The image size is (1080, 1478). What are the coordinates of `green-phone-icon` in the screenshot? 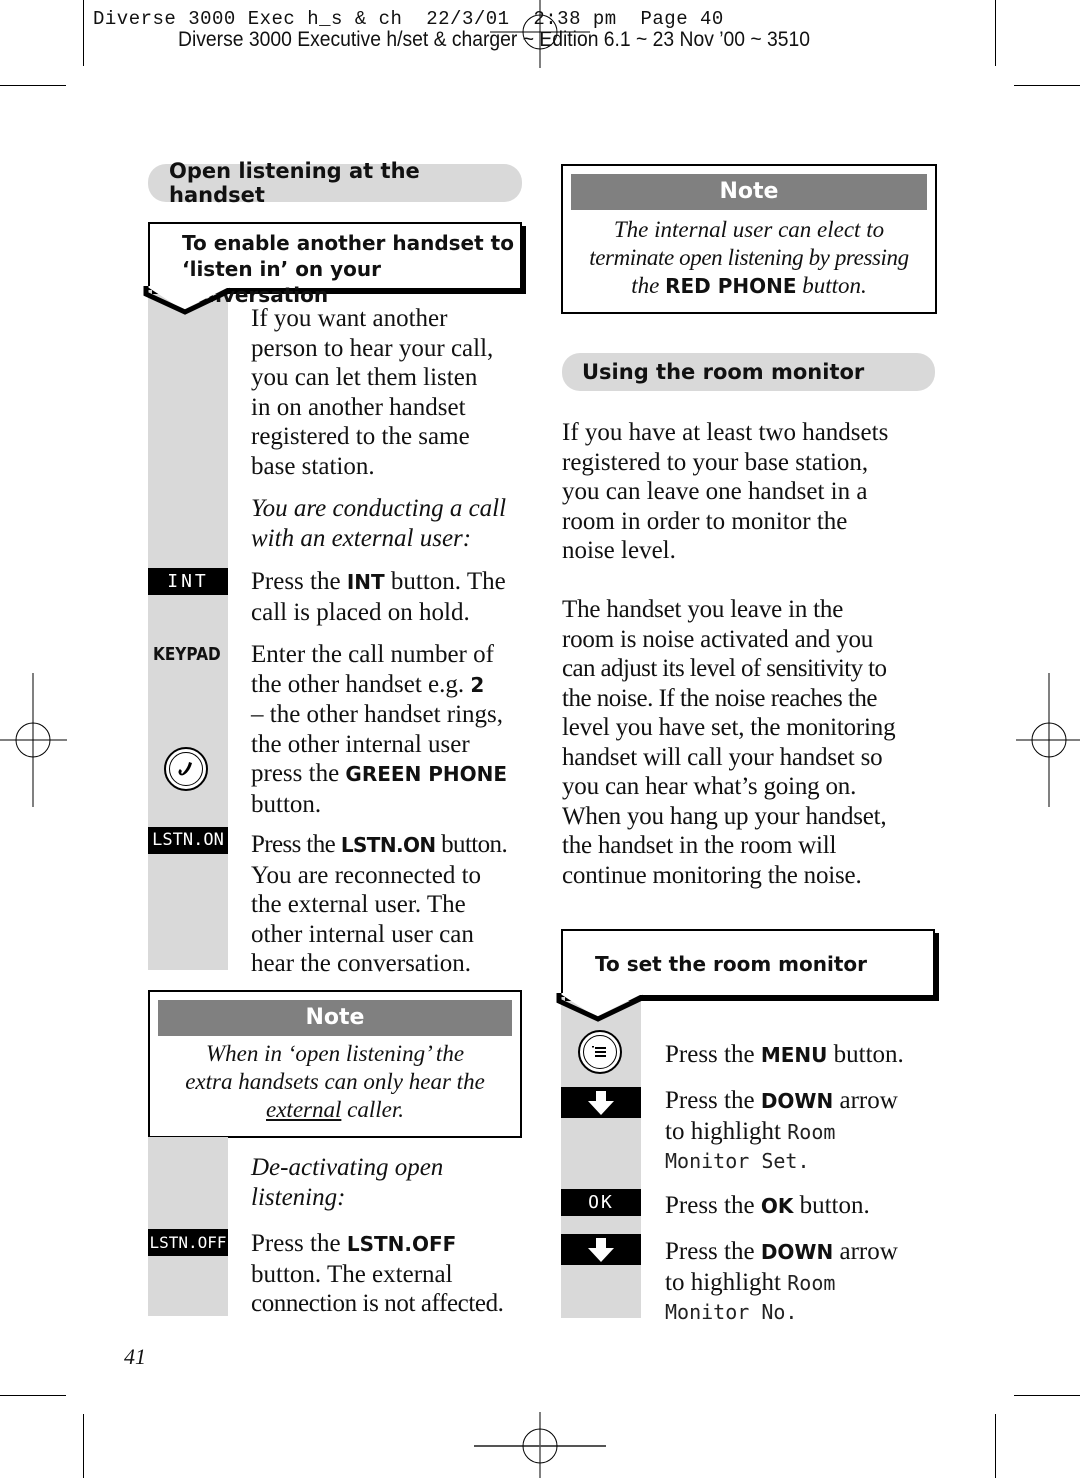 It's located at (186, 769).